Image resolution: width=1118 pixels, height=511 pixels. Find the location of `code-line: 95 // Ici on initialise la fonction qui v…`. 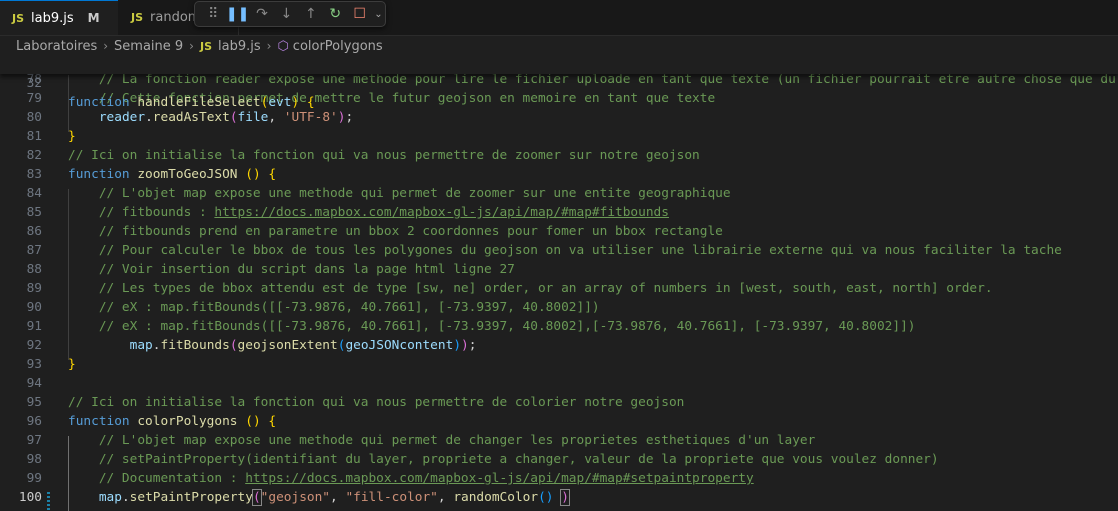

code-line: 95 // Ici on initialise la fonction qui v… is located at coordinates (559, 402).